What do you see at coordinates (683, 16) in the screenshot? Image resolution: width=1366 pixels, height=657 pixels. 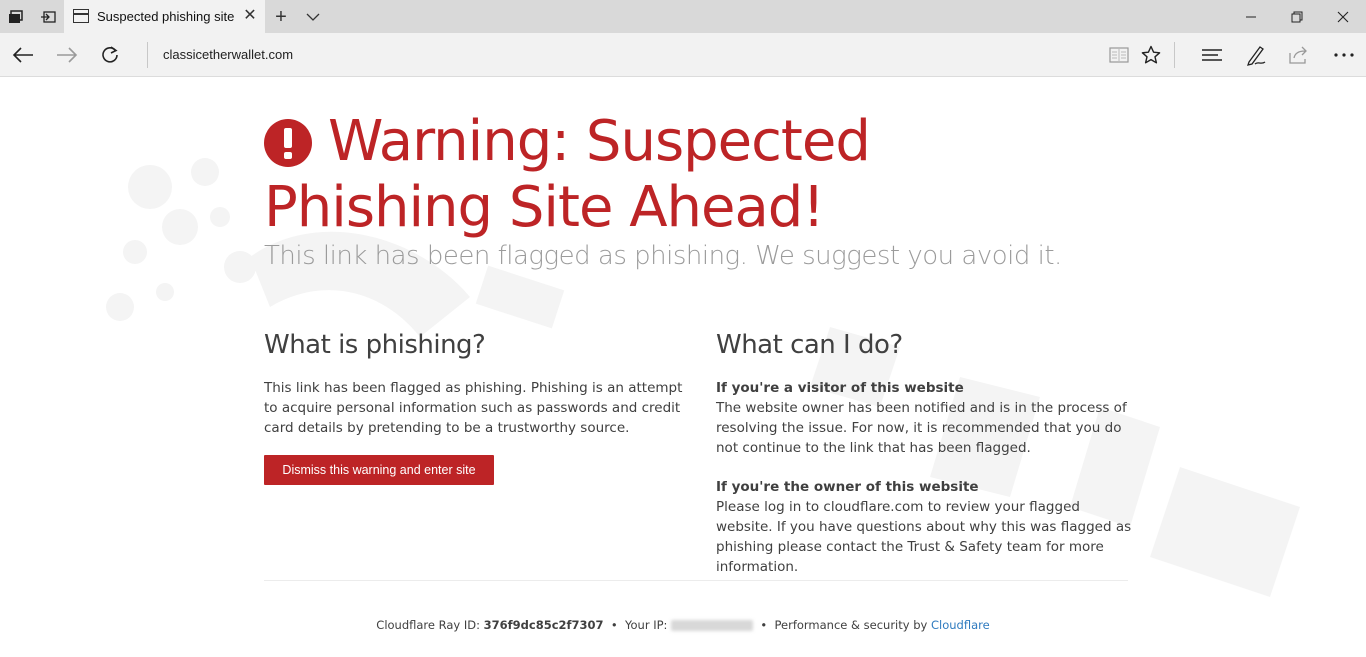 I see `tab-bar: Suspected phishing site ✕ +` at bounding box center [683, 16].